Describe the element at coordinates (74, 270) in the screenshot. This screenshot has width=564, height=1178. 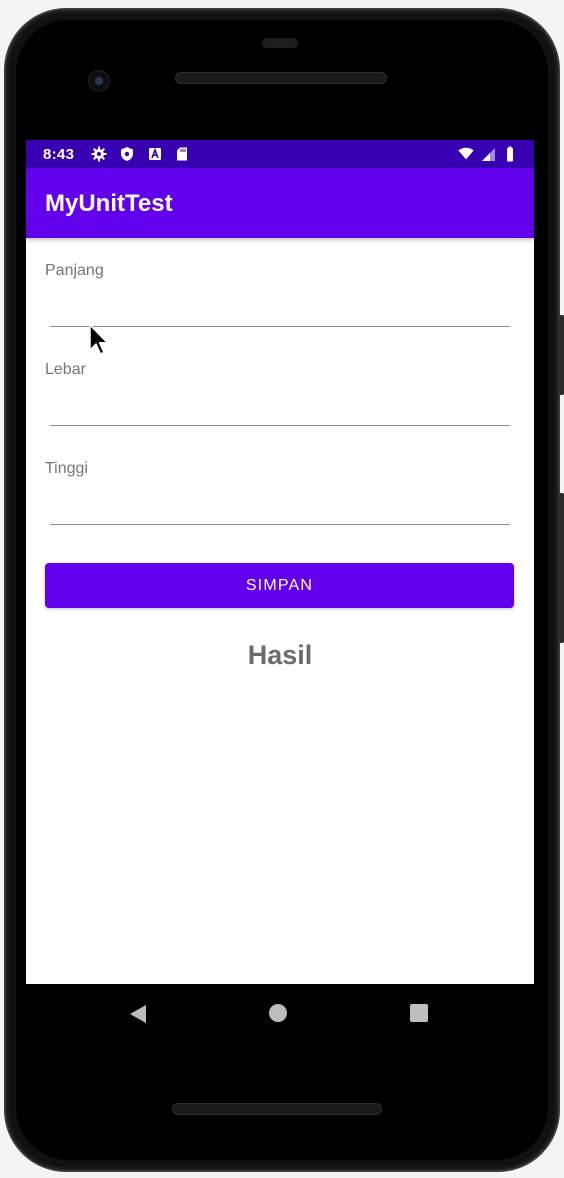
I see `panjang-label: Panjang` at that location.